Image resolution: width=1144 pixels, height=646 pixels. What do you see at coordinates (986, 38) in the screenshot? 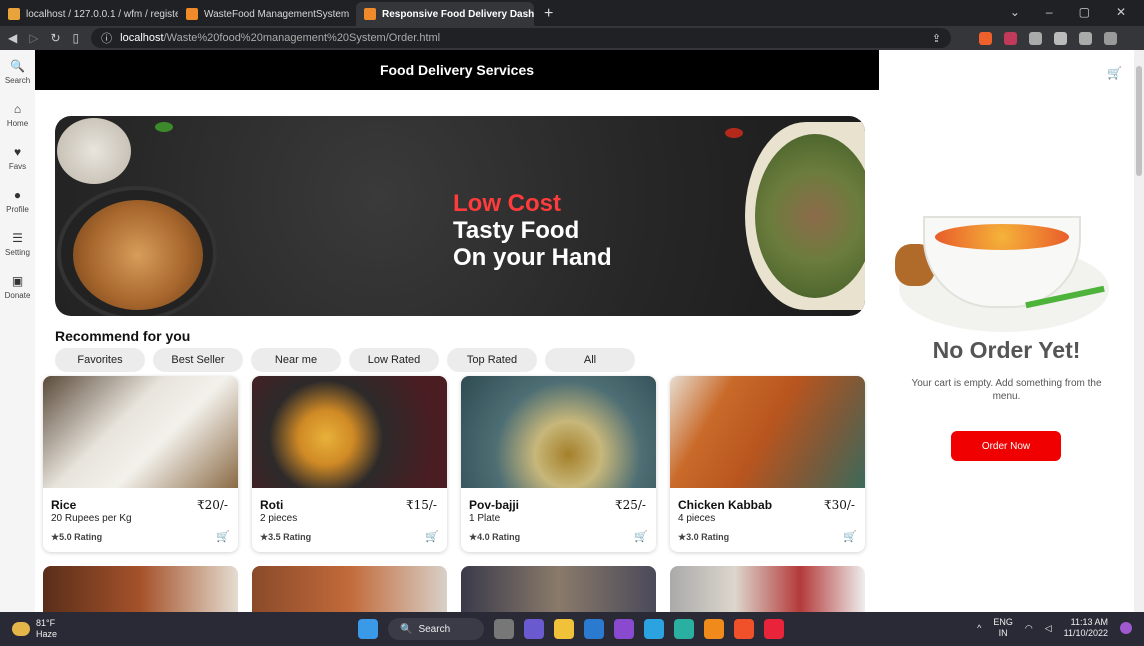
I see `brave-shield-icon` at bounding box center [986, 38].